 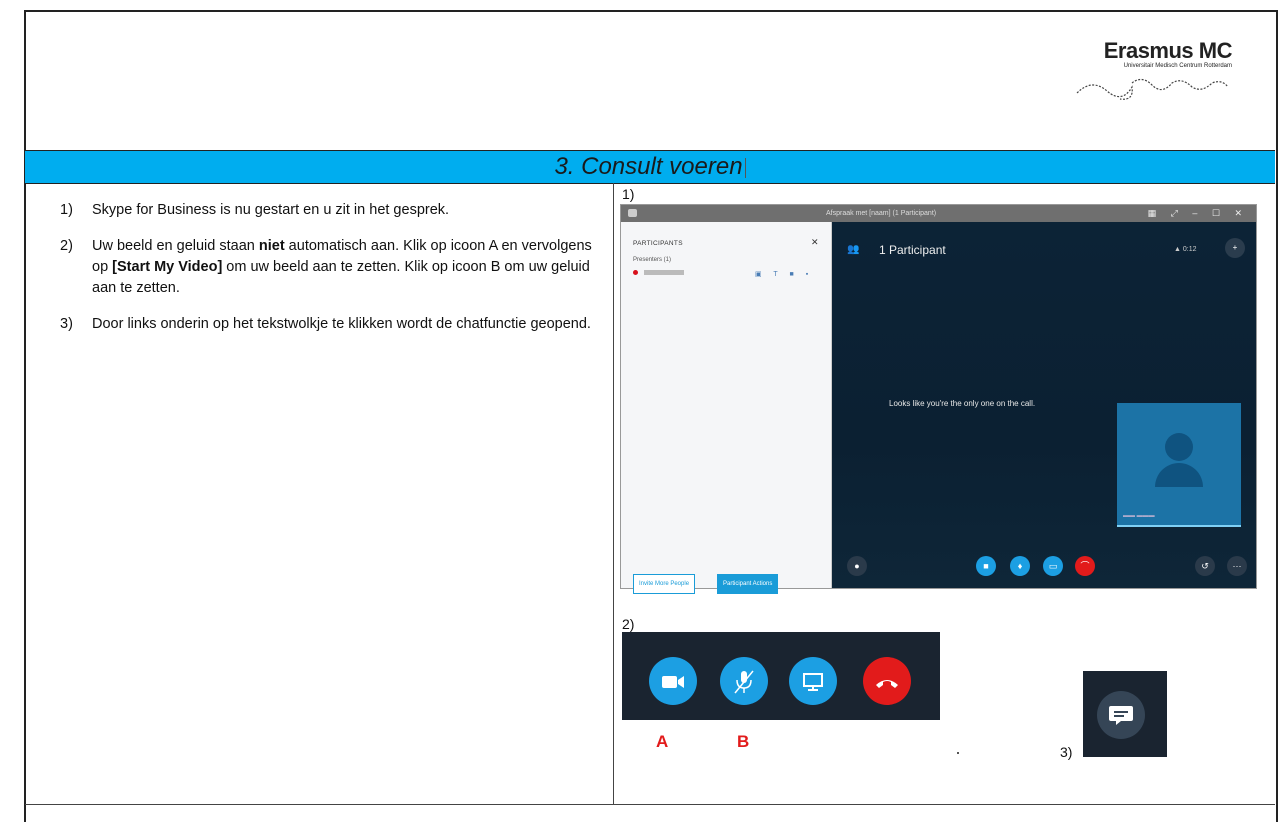 I want to click on device-settings-icon: ↺, so click(x=1205, y=566).